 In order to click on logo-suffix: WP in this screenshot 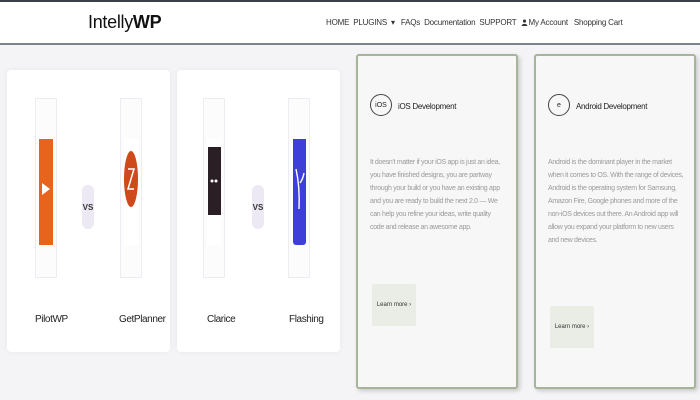, I will do `click(147, 22)`.